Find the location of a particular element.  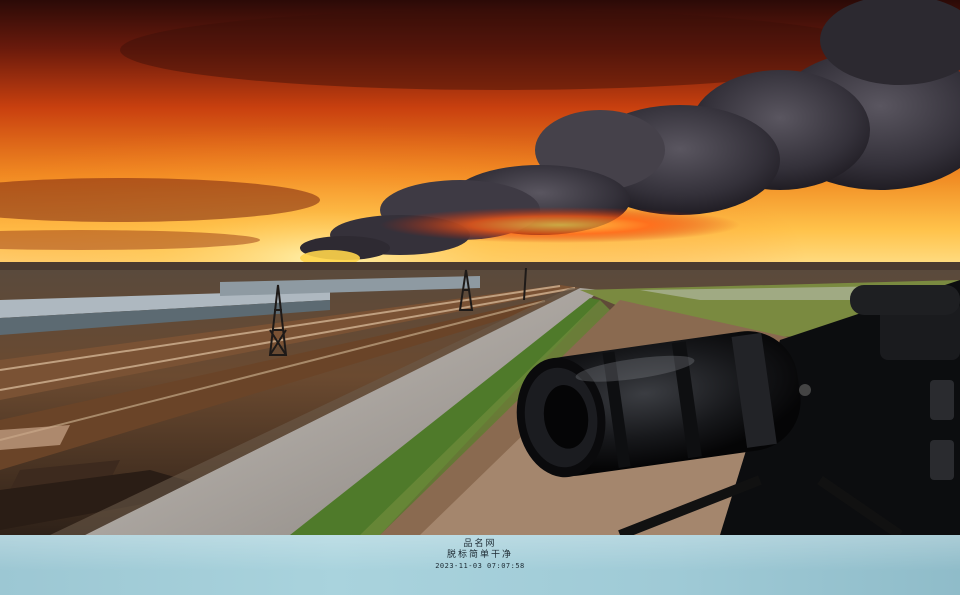

caption-subtitle: 脱标简单干净 is located at coordinates (479, 555).